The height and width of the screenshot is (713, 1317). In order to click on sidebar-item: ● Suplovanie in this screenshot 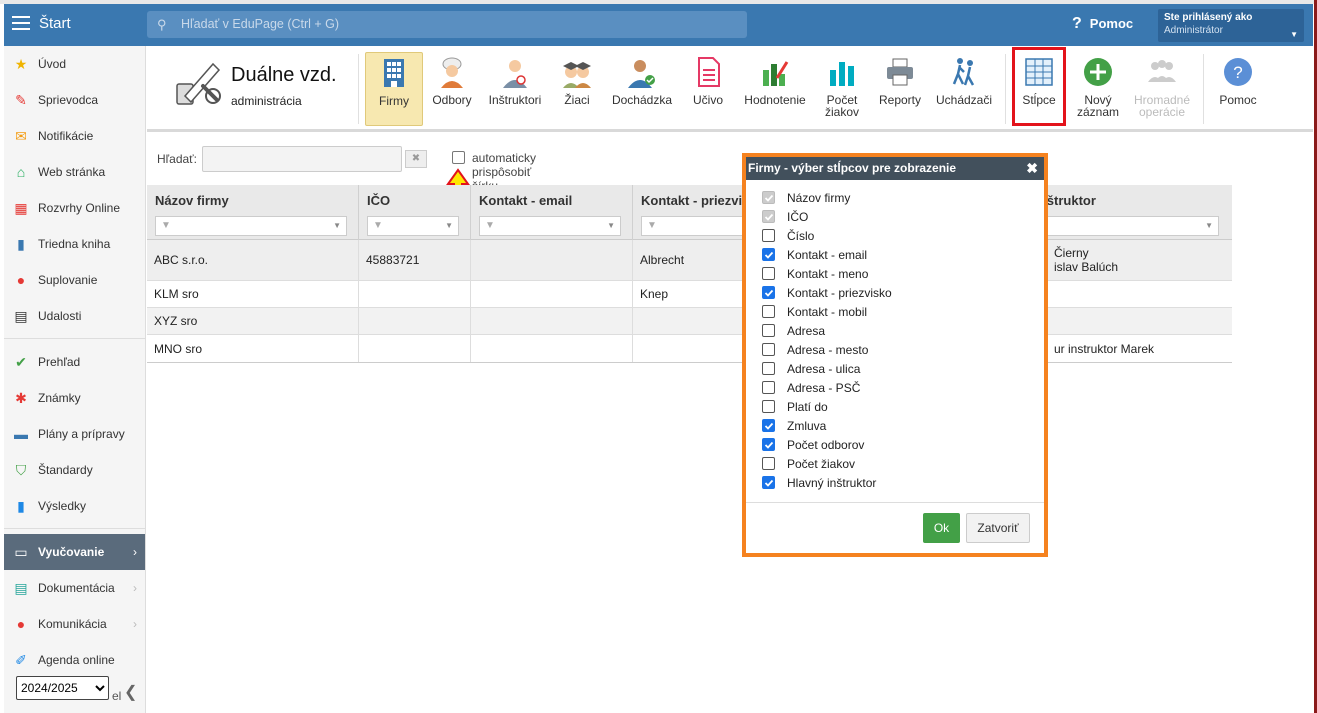, I will do `click(74, 280)`.